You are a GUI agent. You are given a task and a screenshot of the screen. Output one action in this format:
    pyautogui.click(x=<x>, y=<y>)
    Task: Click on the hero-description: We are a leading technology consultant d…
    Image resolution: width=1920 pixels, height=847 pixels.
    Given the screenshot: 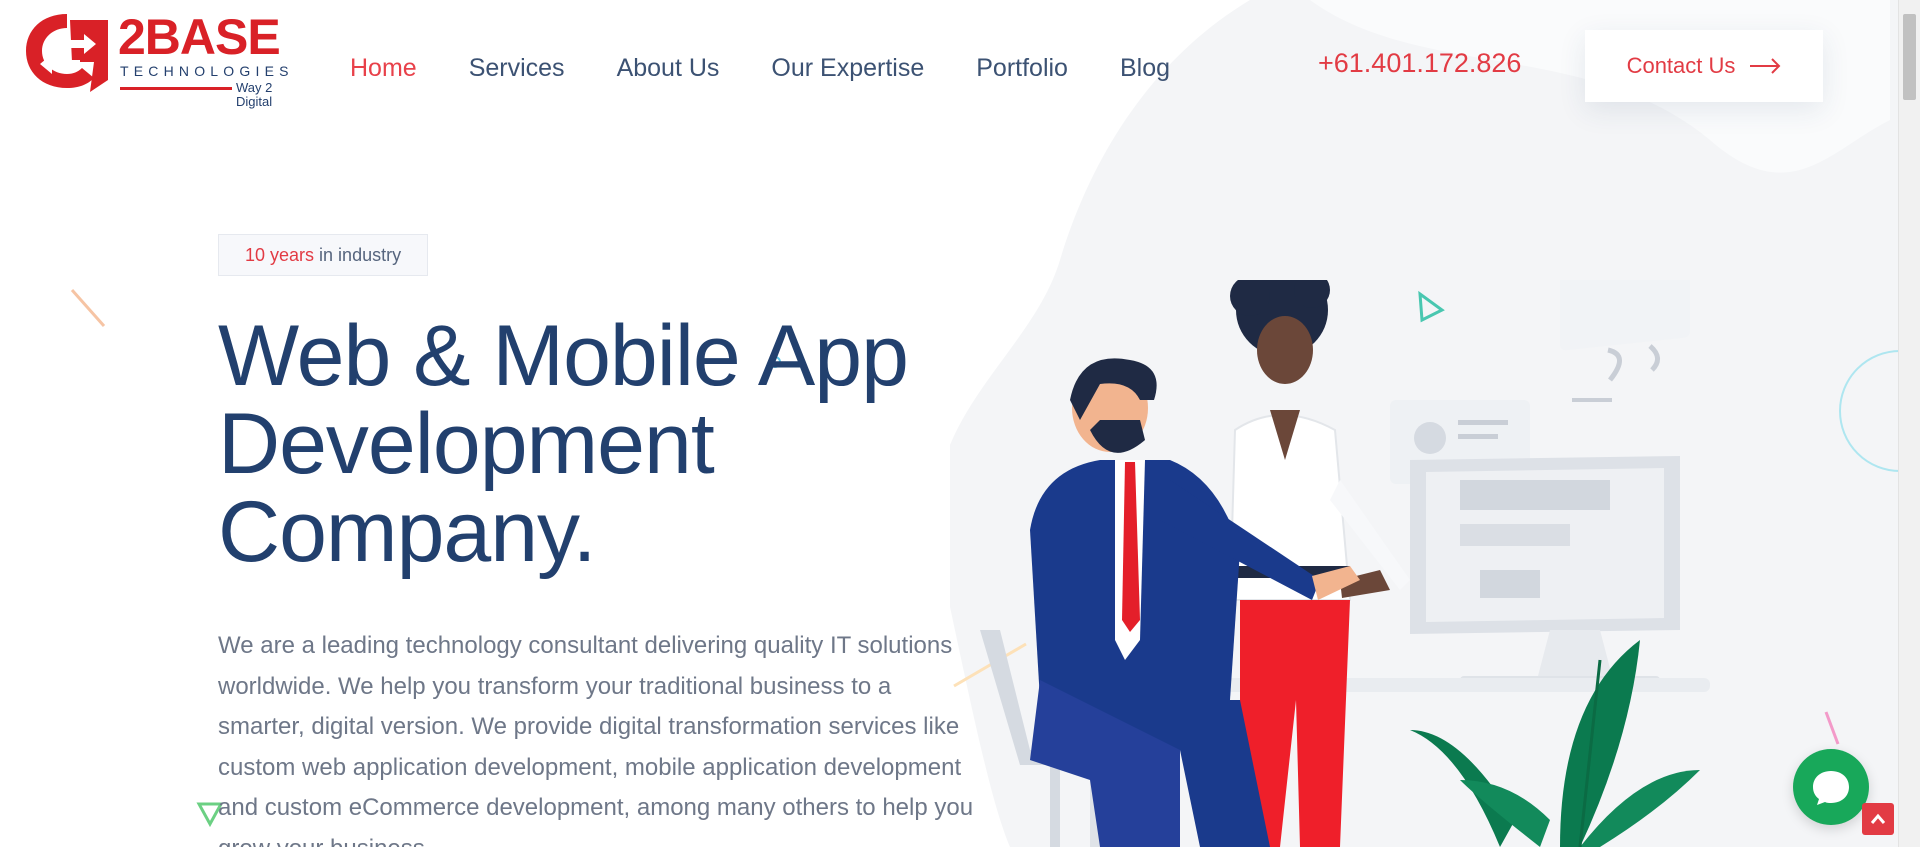 What is the action you would take?
    pyautogui.click(x=596, y=739)
    